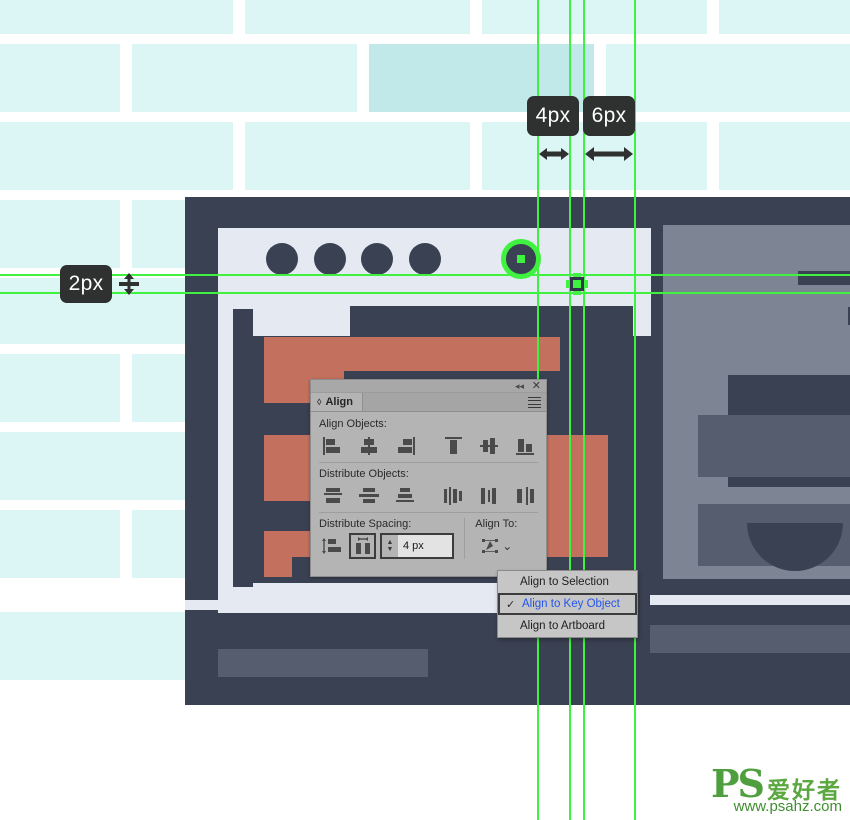 This screenshot has width=850, height=820. I want to click on menu-item-label: Align to Key Object, so click(571, 604).